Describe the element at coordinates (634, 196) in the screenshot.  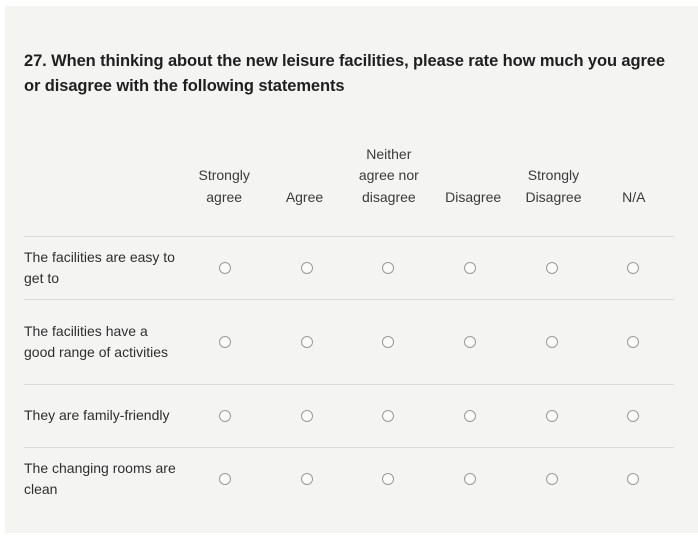
I see `column-header-na: N/A` at that location.